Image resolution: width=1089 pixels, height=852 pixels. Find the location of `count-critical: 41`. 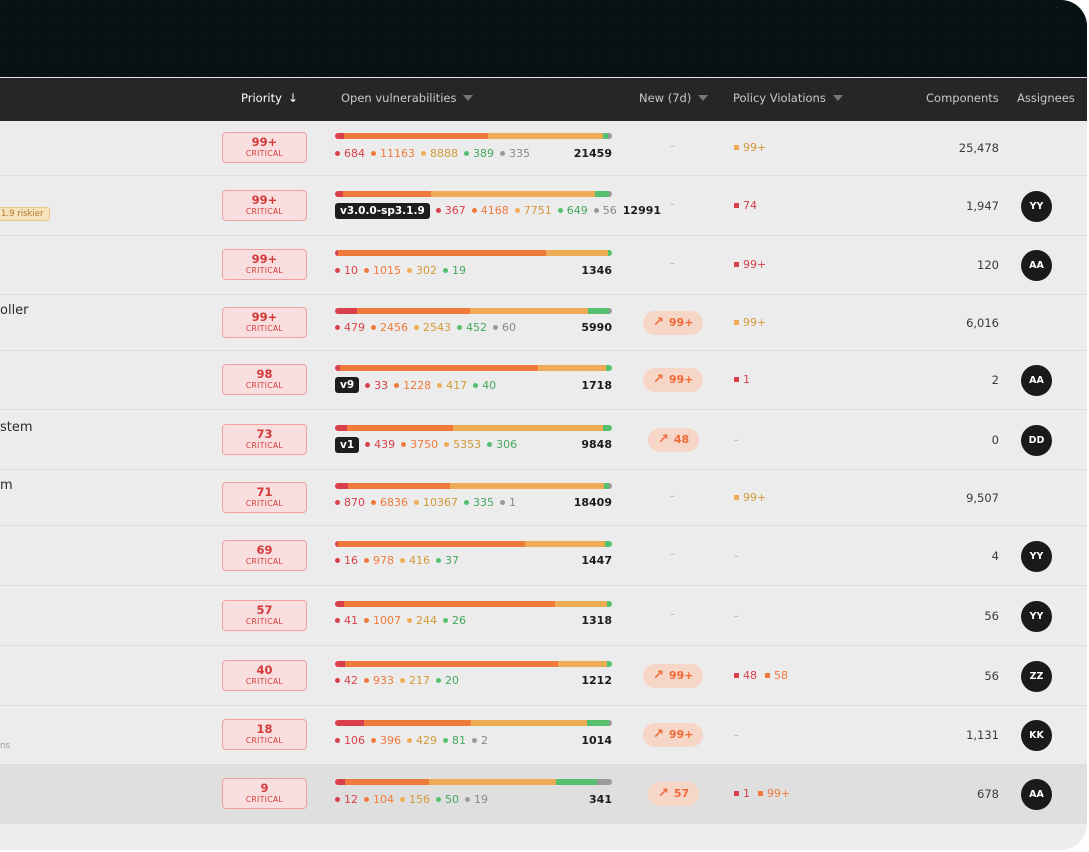

count-critical: 41 is located at coordinates (346, 620).